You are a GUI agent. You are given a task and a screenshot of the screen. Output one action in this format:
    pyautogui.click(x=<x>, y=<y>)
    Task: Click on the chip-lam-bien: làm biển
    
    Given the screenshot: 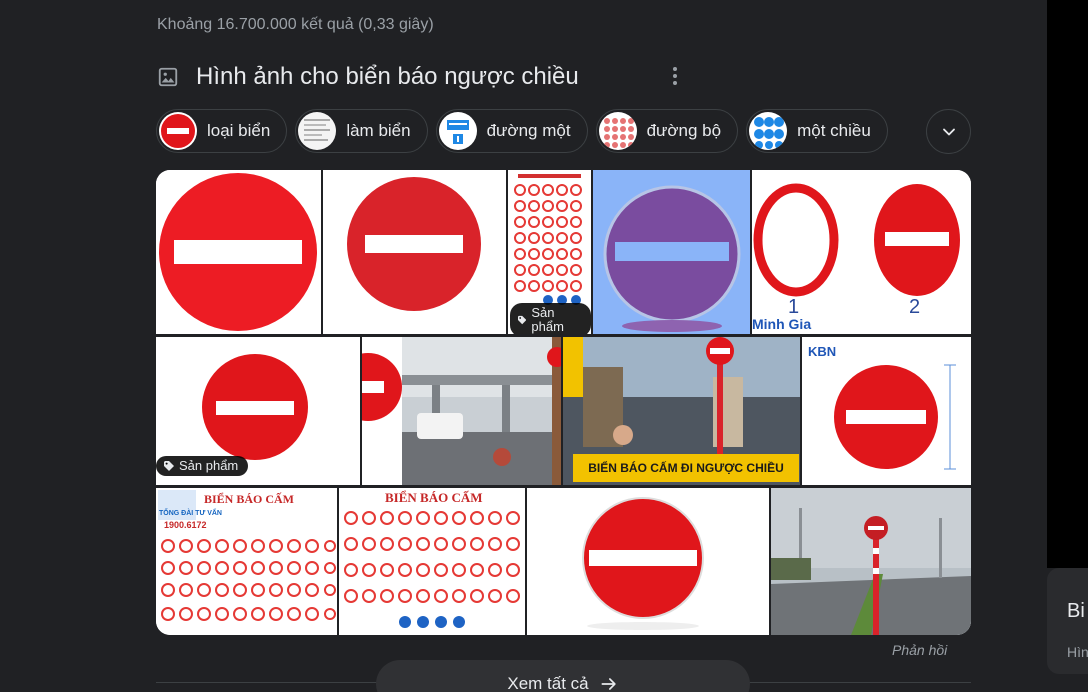 What is the action you would take?
    pyautogui.click(x=361, y=131)
    